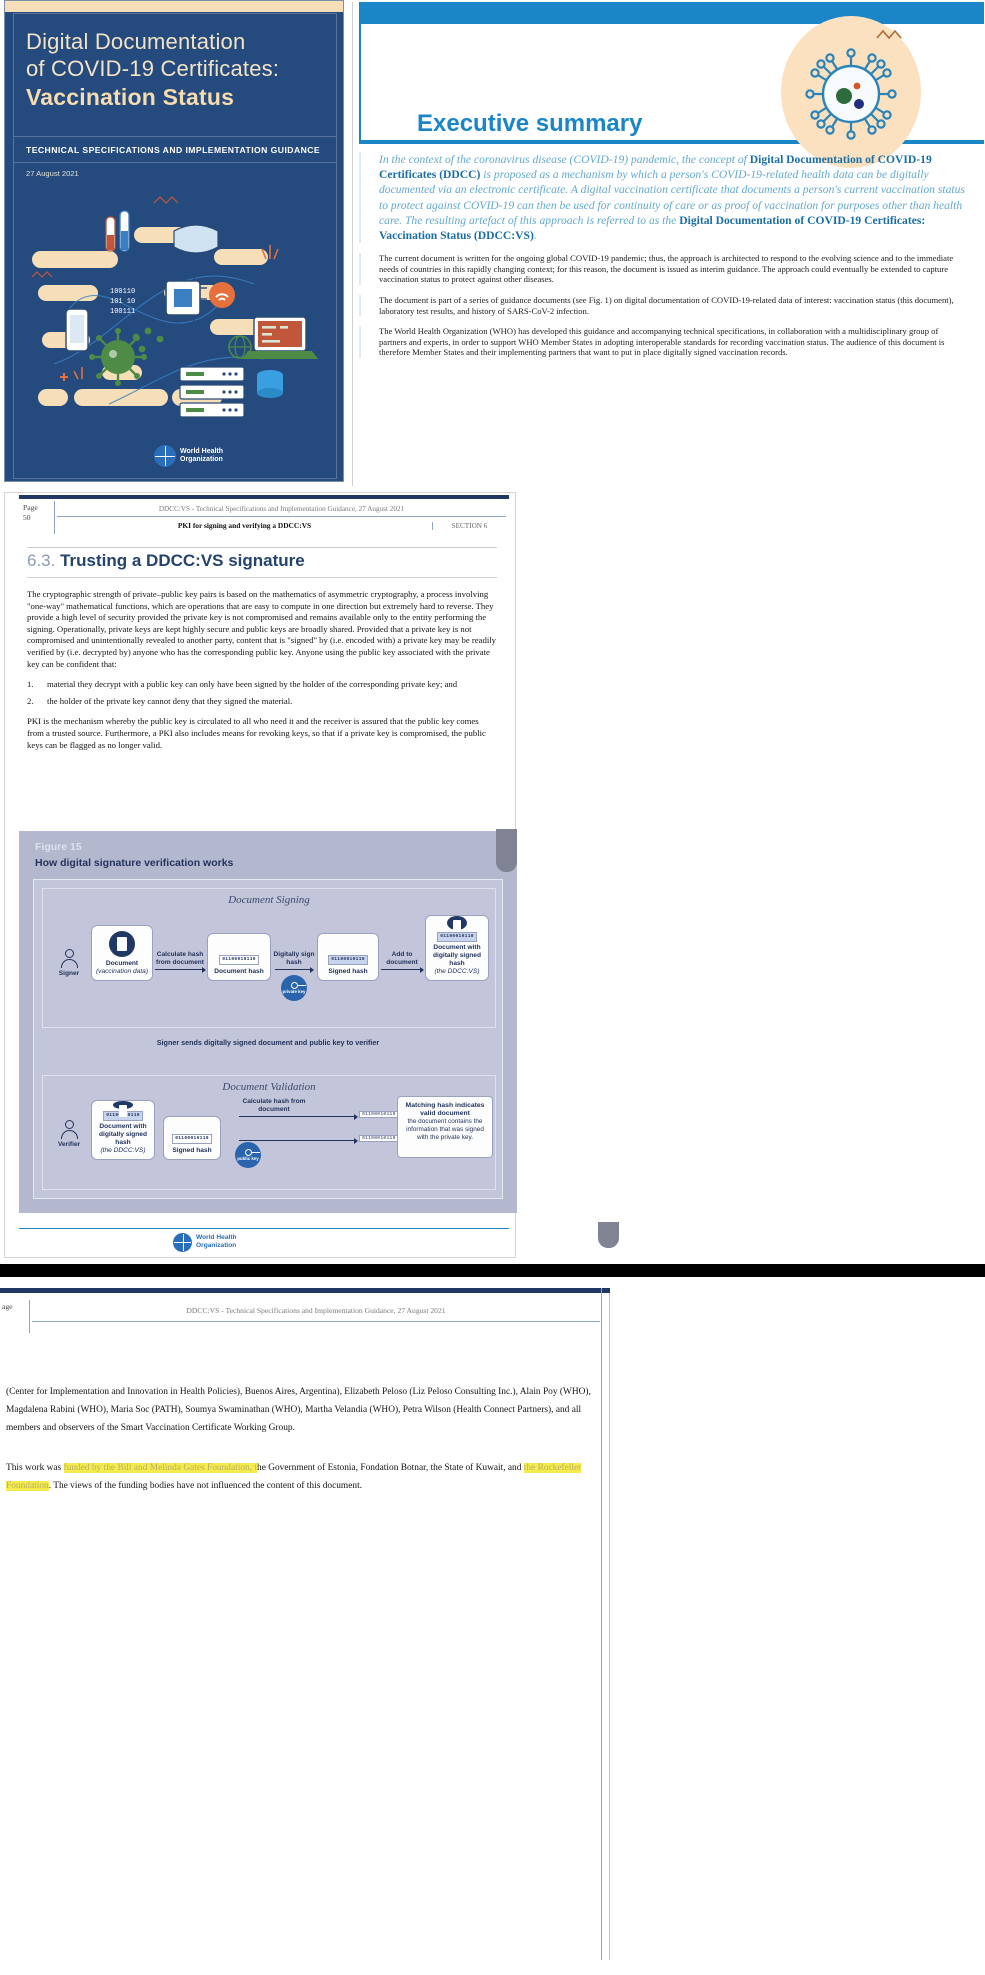 This screenshot has width=985, height=1975. Describe the element at coordinates (294, 991) in the screenshot. I see `private-key-label: private key` at that location.